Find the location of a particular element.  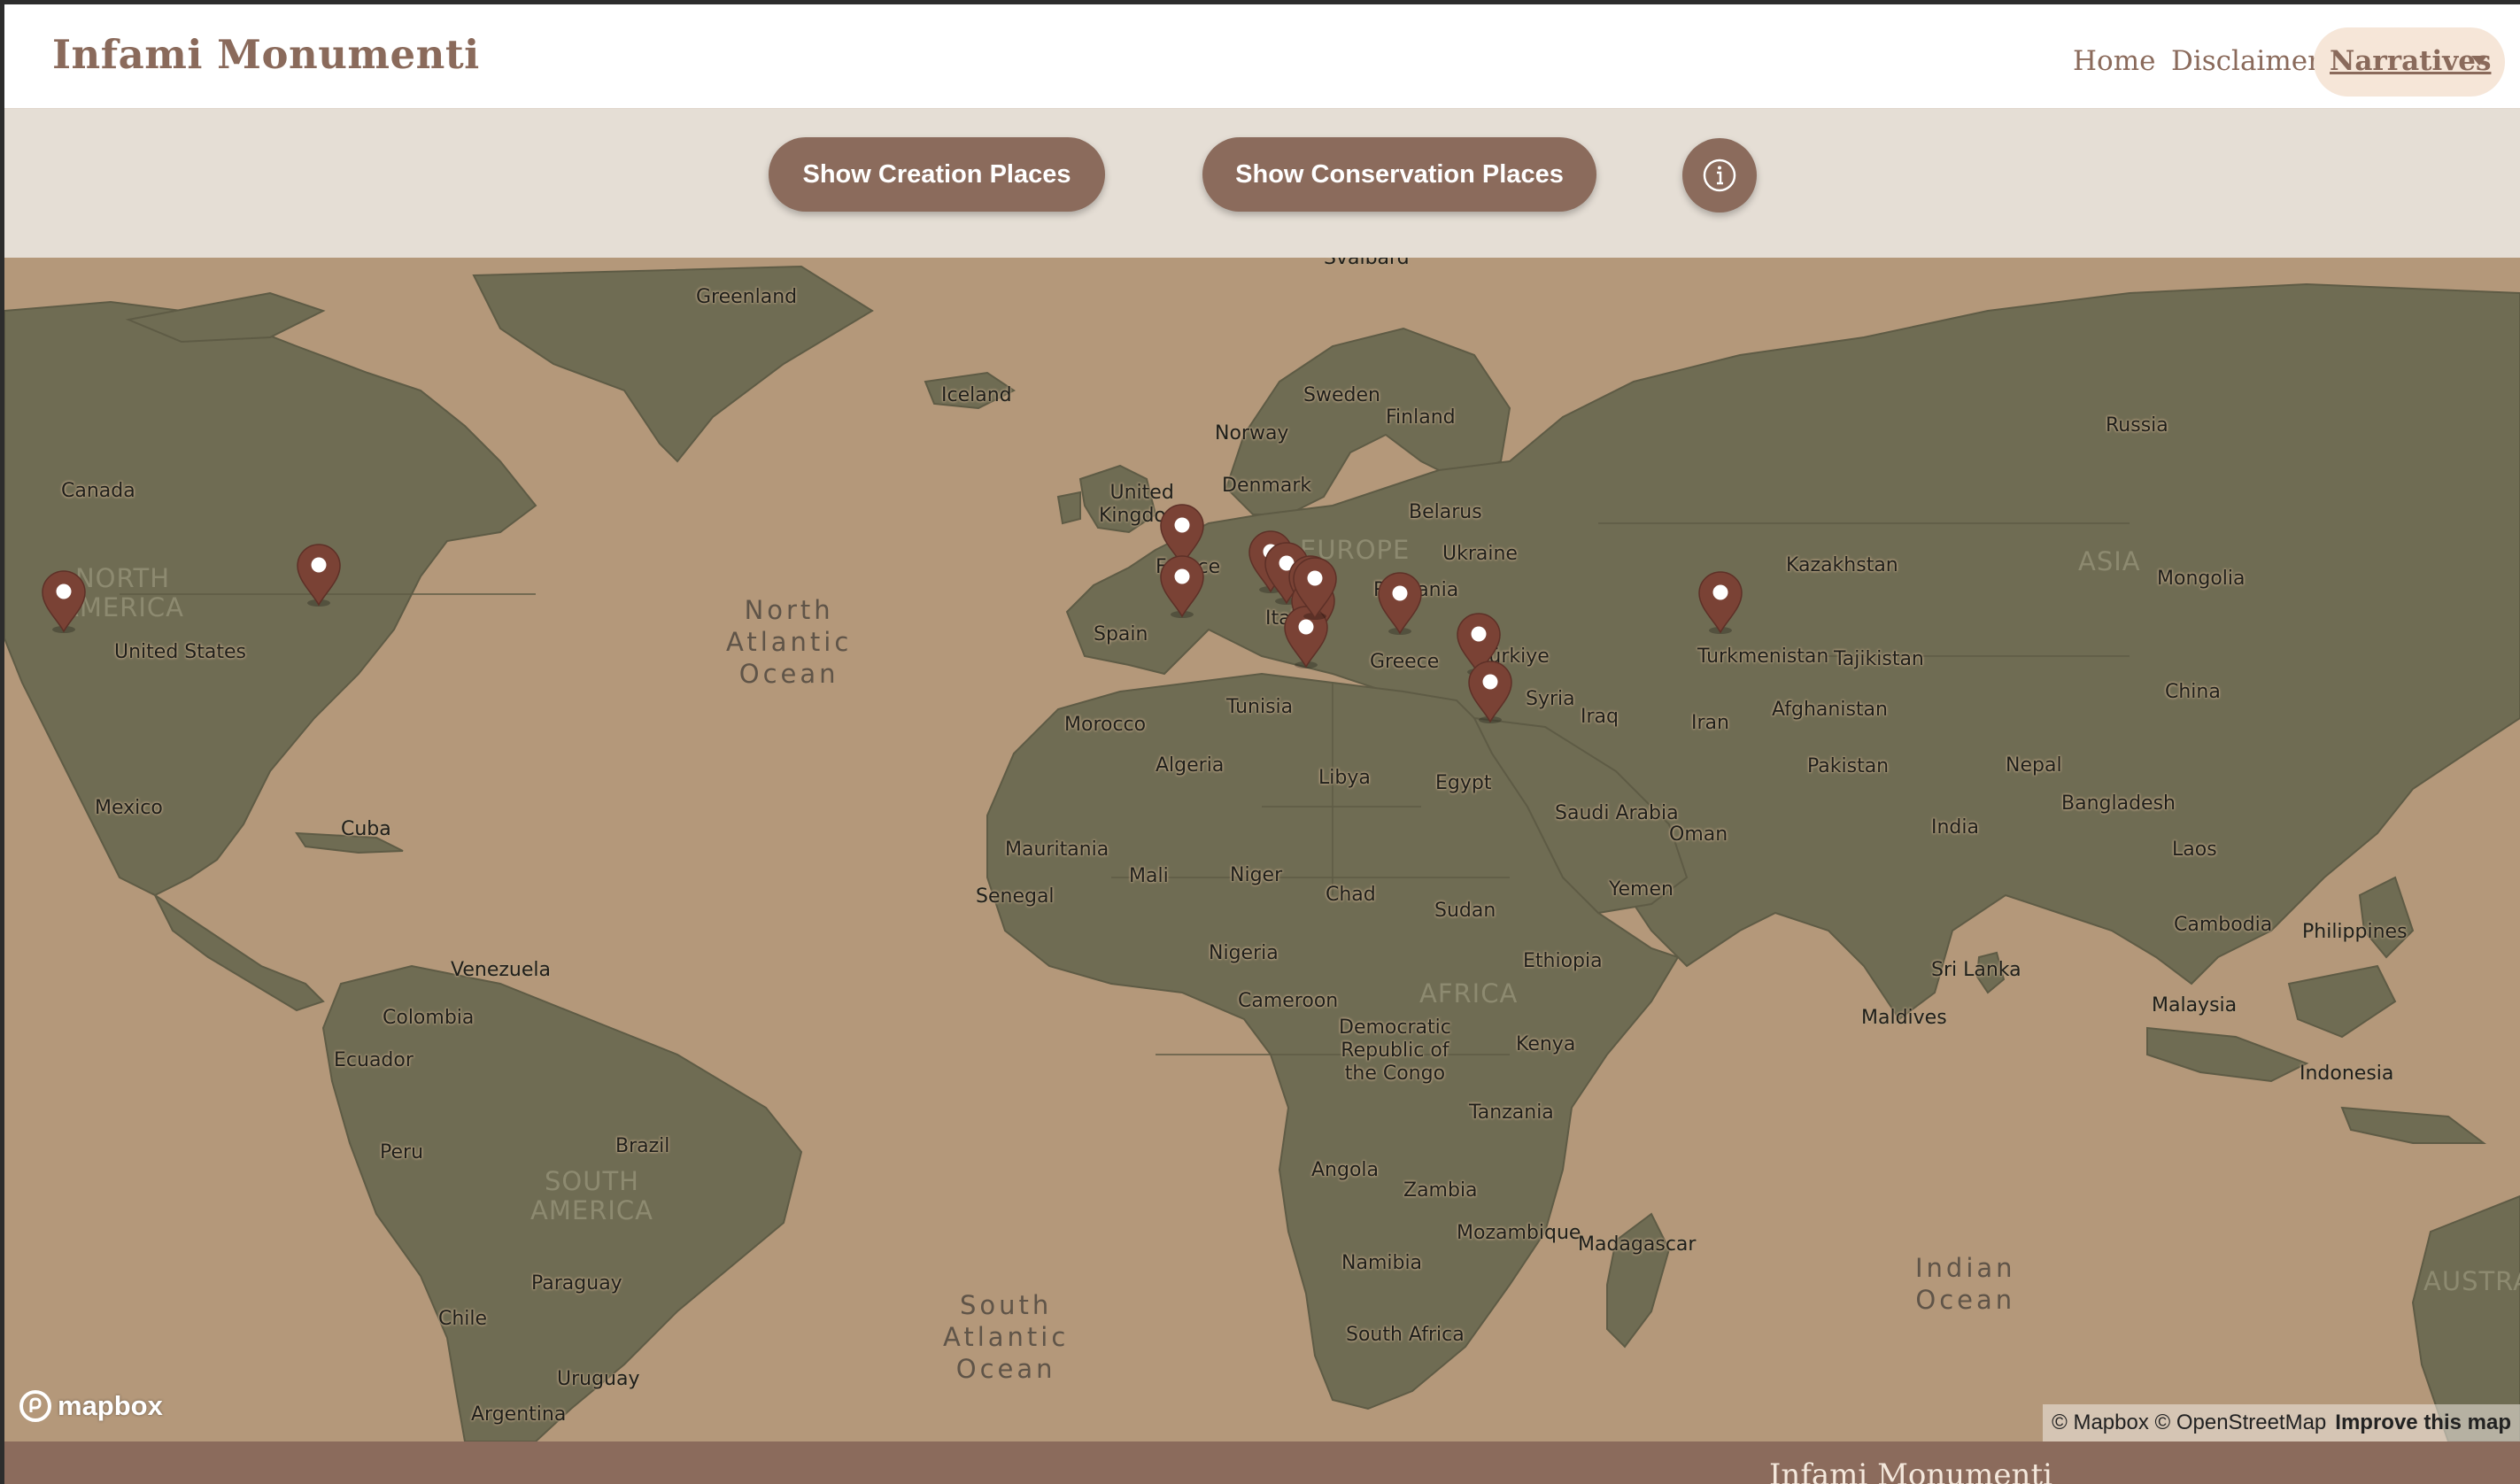

map-label-norway: Norway is located at coordinates (1252, 433).